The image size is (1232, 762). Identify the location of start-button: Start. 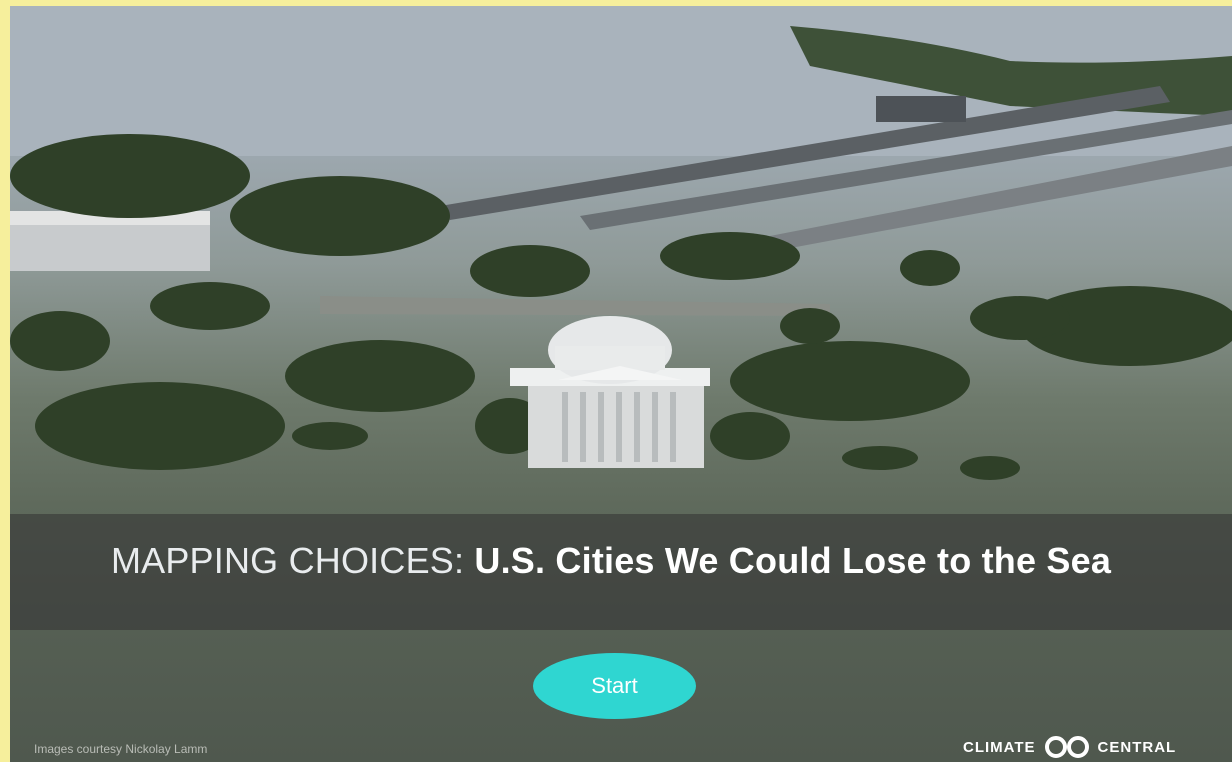
(614, 686).